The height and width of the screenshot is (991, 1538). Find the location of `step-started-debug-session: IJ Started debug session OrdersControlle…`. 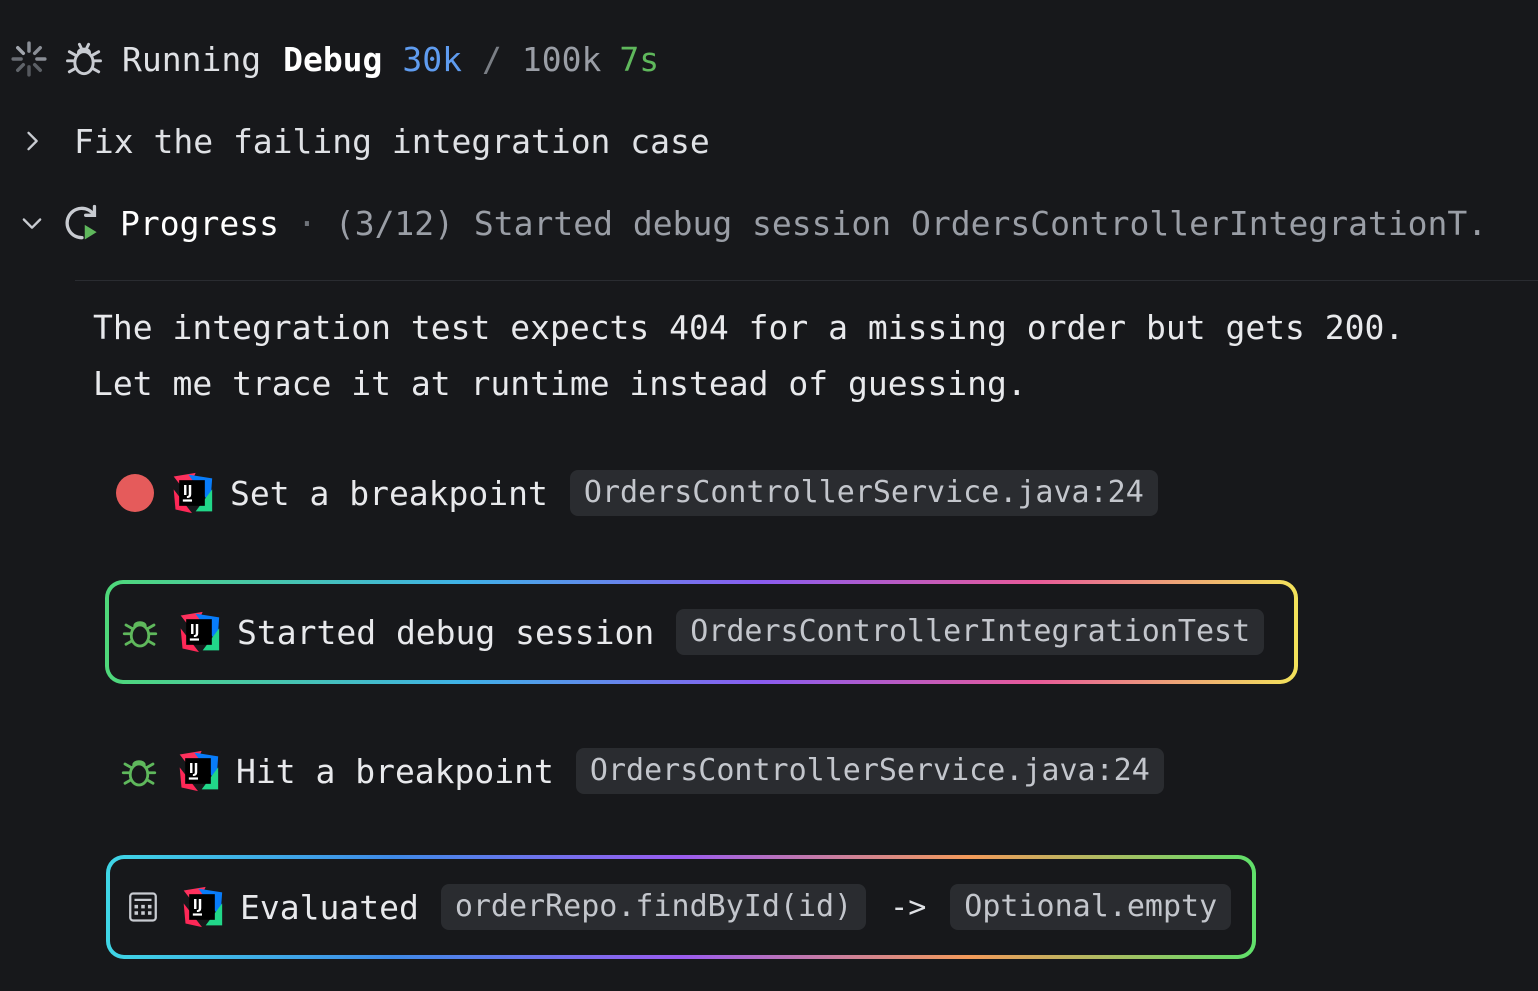

step-started-debug-session: IJ Started debug session OrdersControlle… is located at coordinates (701, 632).